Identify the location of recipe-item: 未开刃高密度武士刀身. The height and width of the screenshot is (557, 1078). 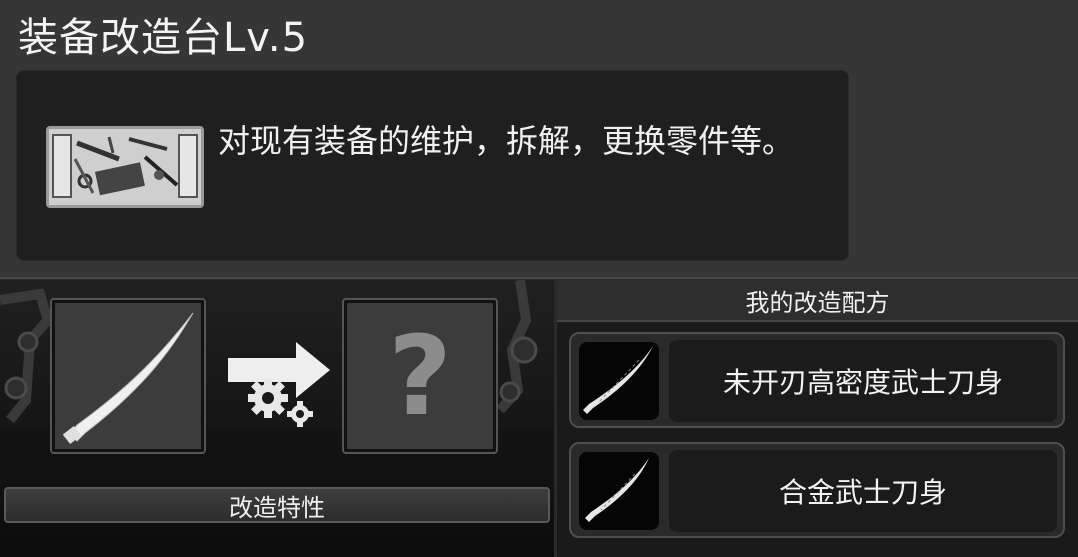
(817, 380).